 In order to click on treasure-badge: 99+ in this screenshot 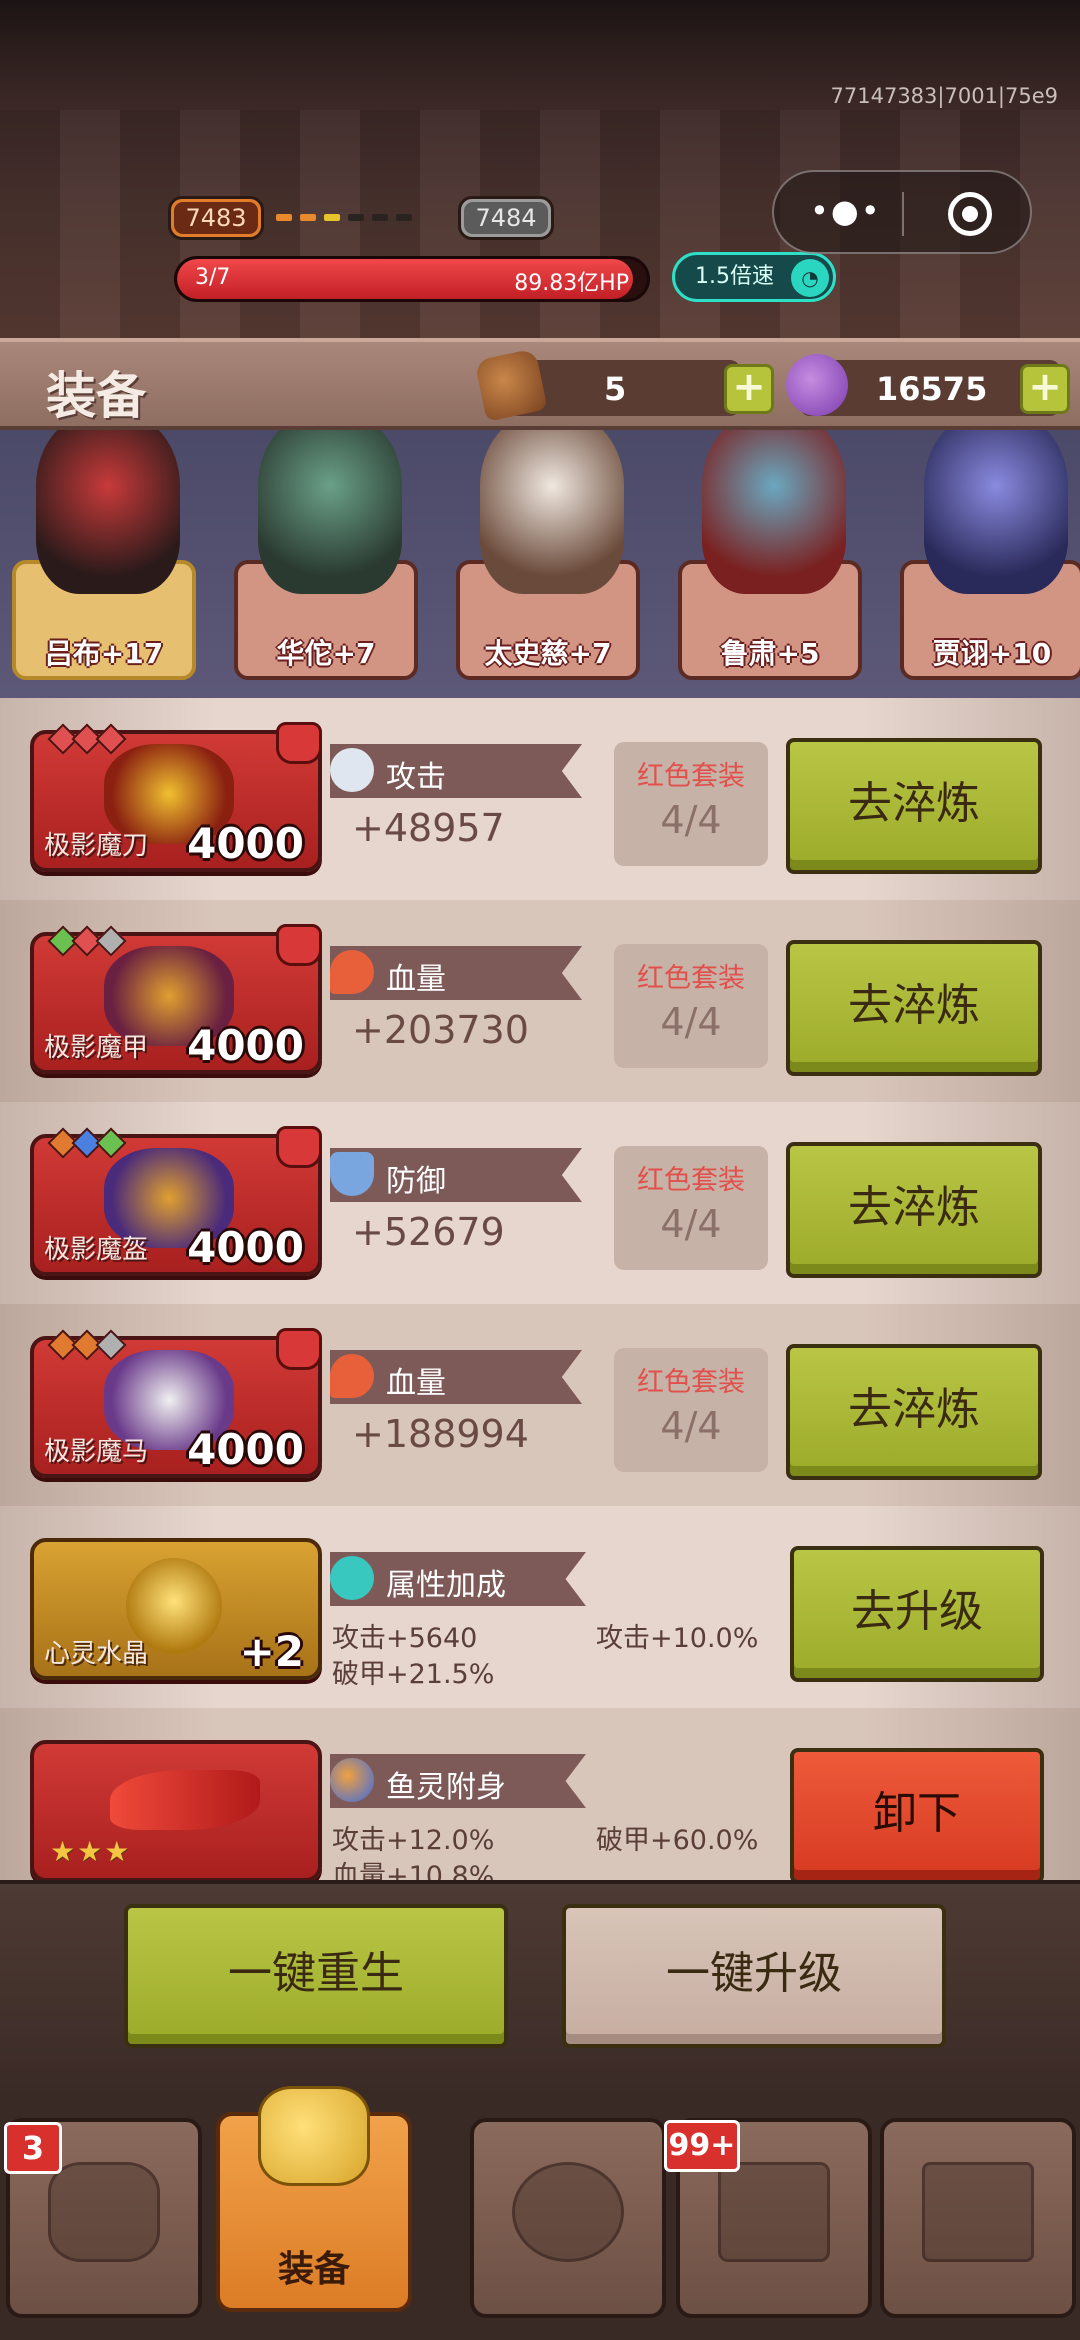, I will do `click(702, 2146)`.